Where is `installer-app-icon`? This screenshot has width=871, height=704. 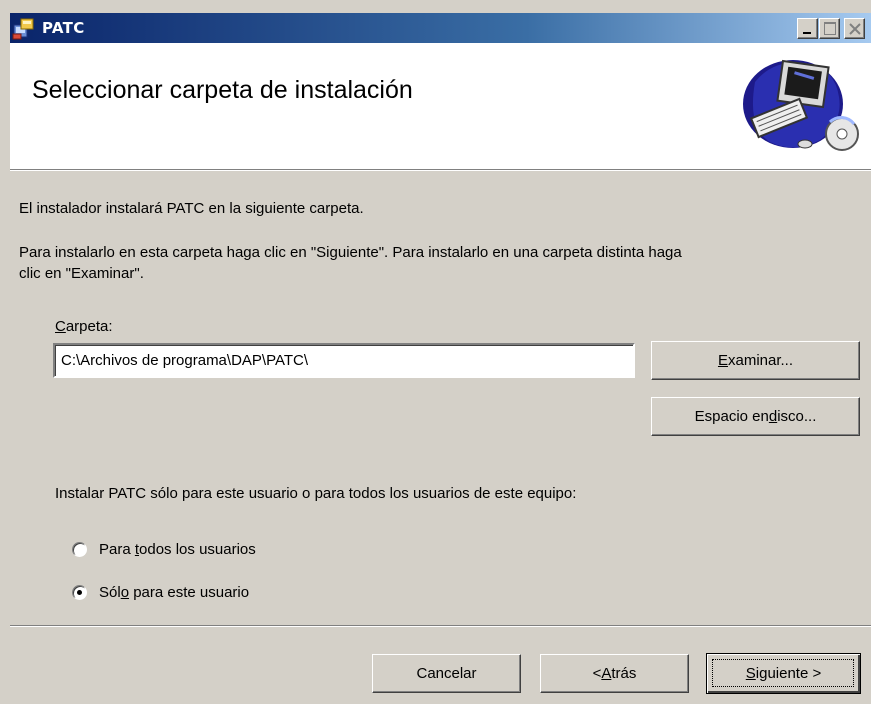 installer-app-icon is located at coordinates (23, 29).